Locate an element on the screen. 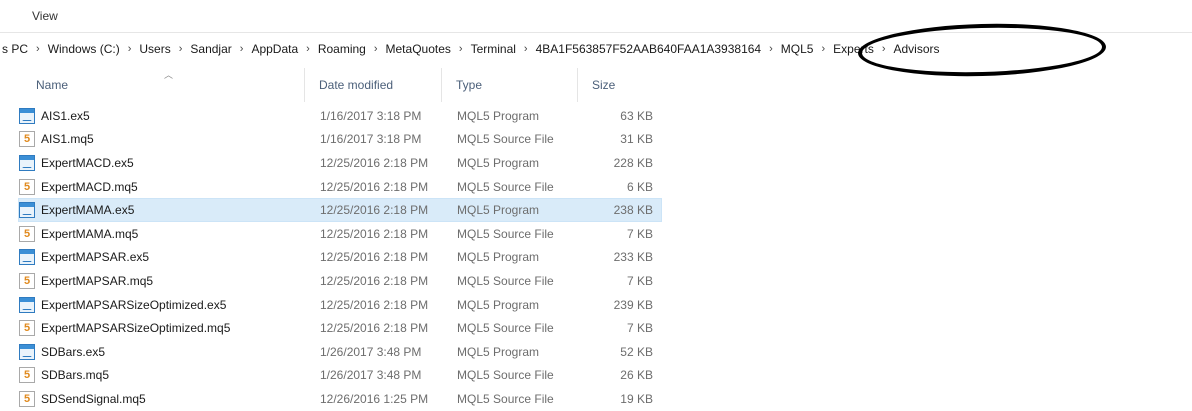 This screenshot has height=411, width=1192. file-size: 31 KB is located at coordinates (636, 139).